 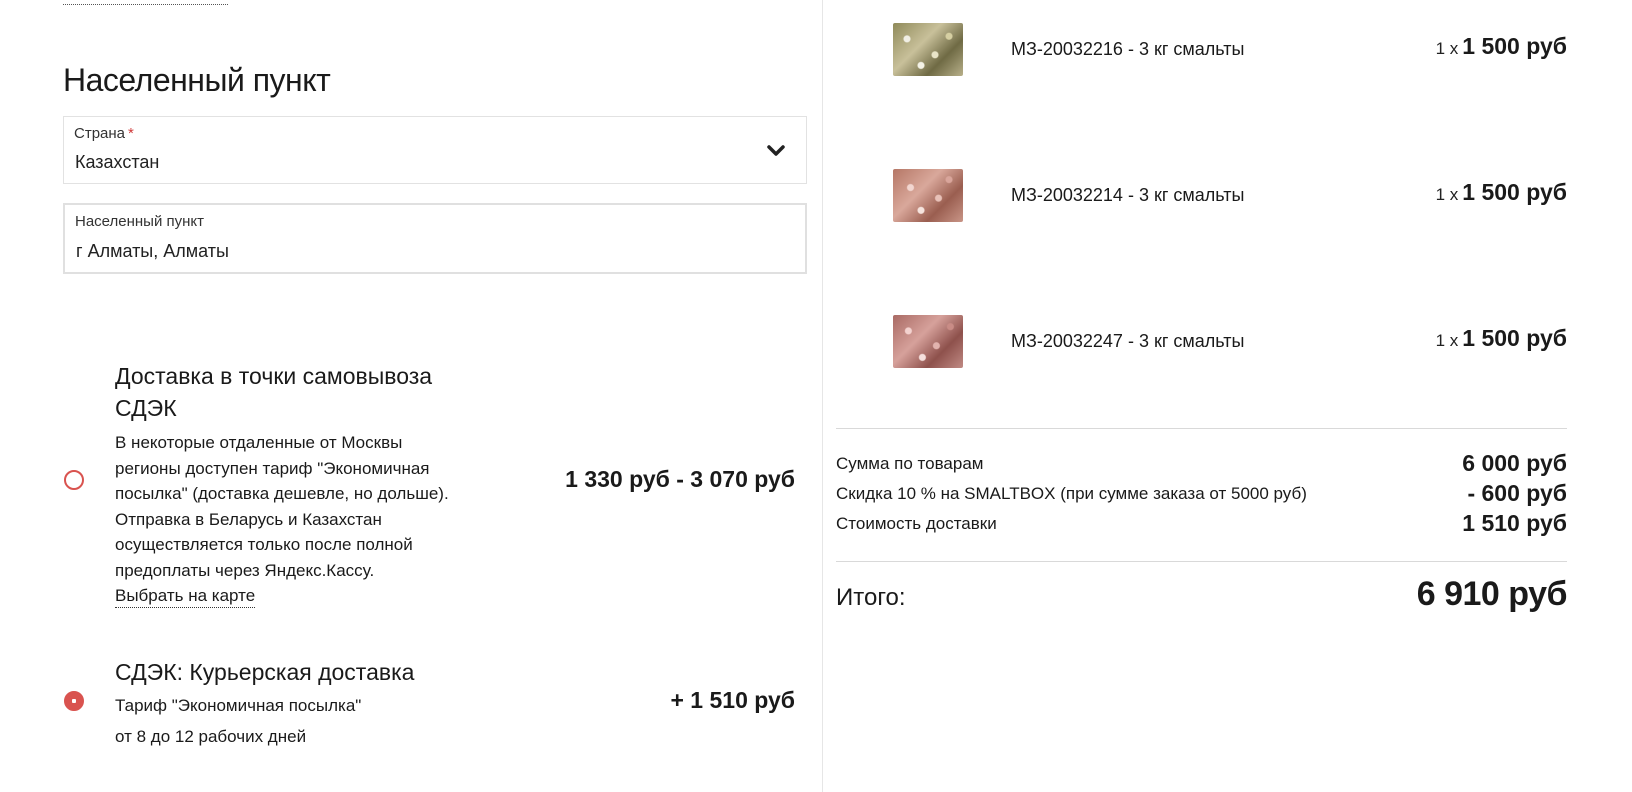 I want to click on cart-item: МЗ-20032214 - 3 кг смальты 1 x1 500 руб, so click(x=1230, y=197).